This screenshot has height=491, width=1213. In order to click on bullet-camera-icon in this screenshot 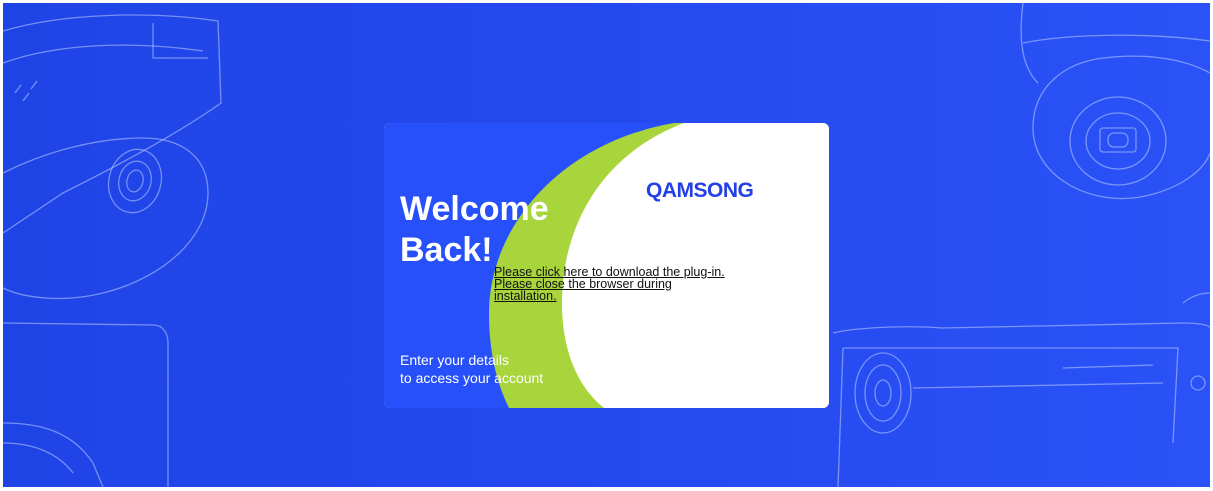, I will do `click(1021, 389)`.